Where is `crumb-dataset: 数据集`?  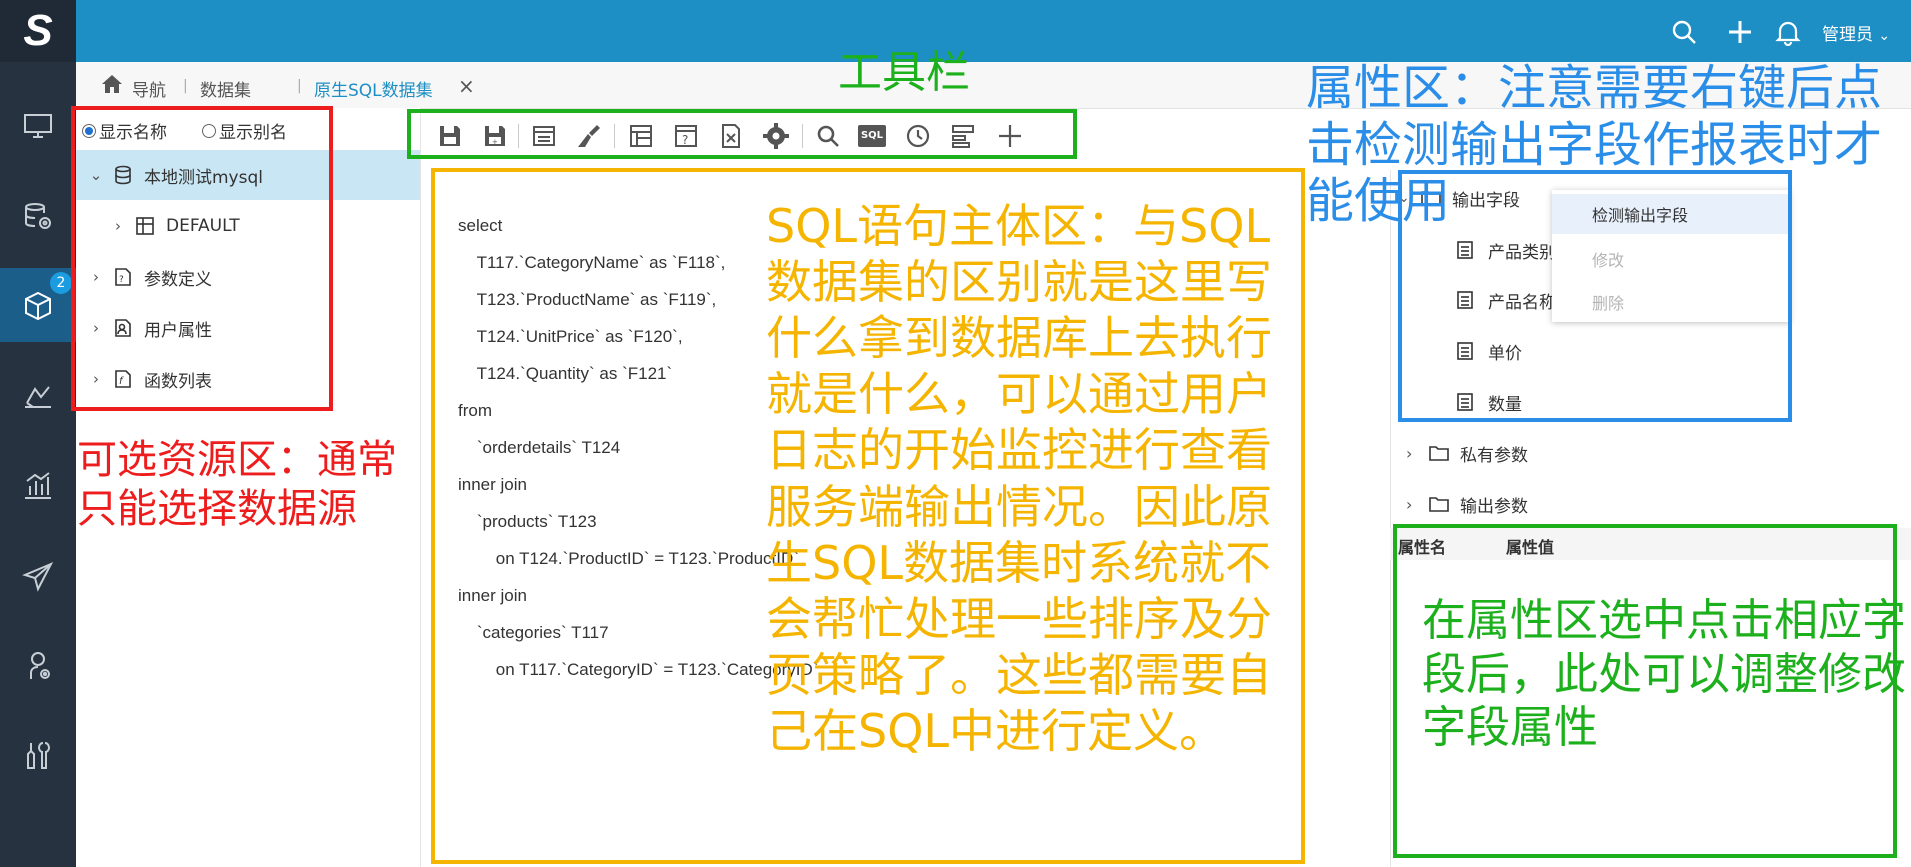
crumb-dataset: 数据集 is located at coordinates (225, 88).